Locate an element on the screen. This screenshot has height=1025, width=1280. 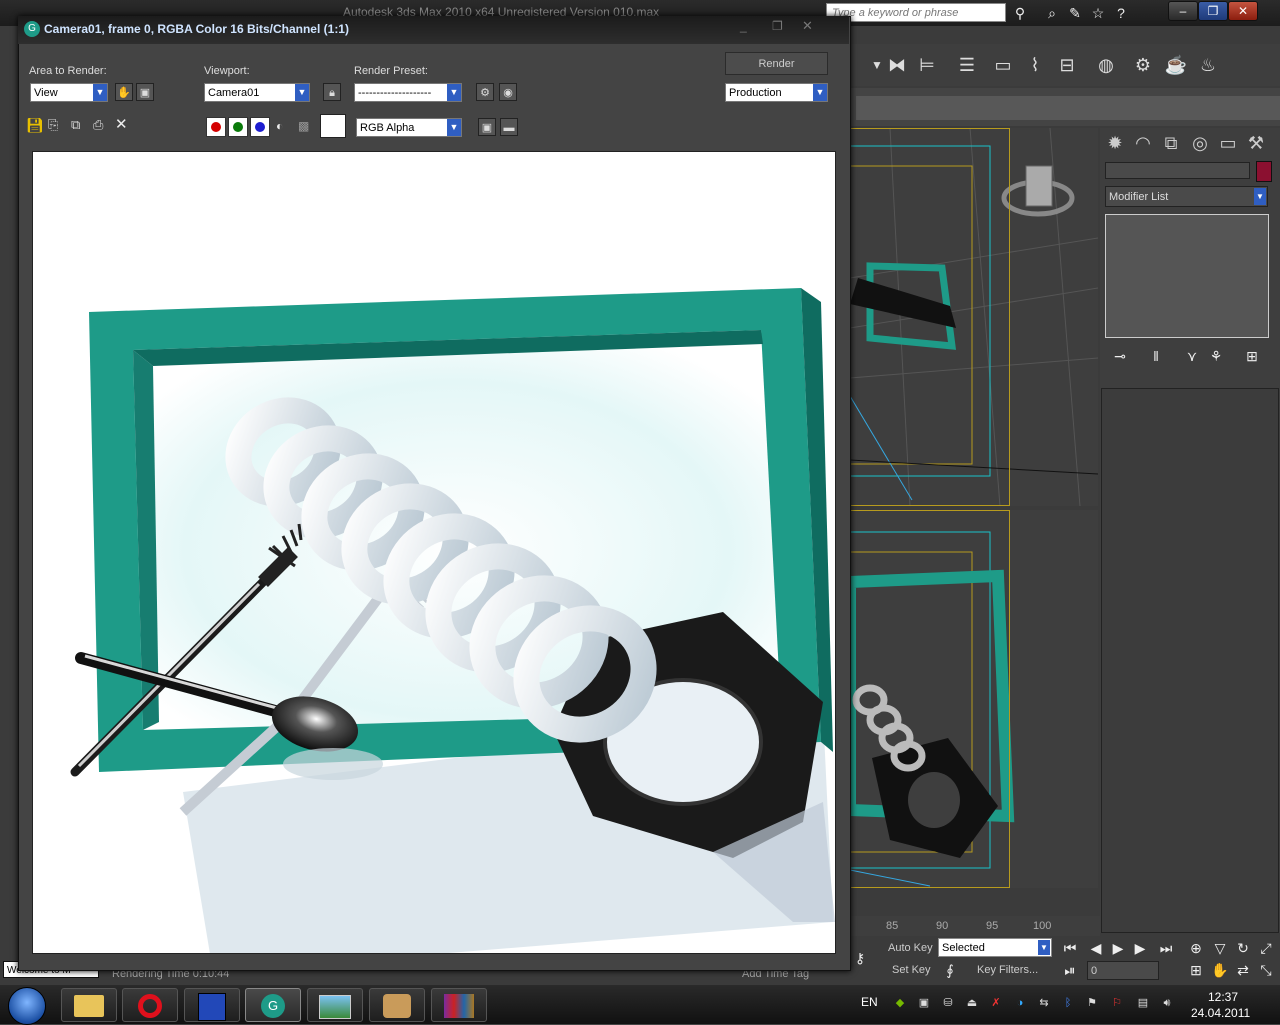
search-icon: ⌕ is located at coordinates (1052, 13).